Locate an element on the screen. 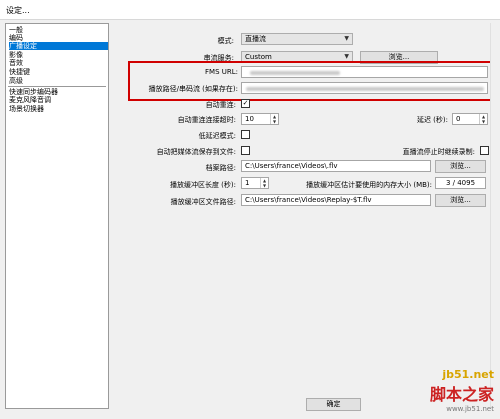 The image size is (500, 419). sidebar-item-audio: 音效 is located at coordinates (58, 63).